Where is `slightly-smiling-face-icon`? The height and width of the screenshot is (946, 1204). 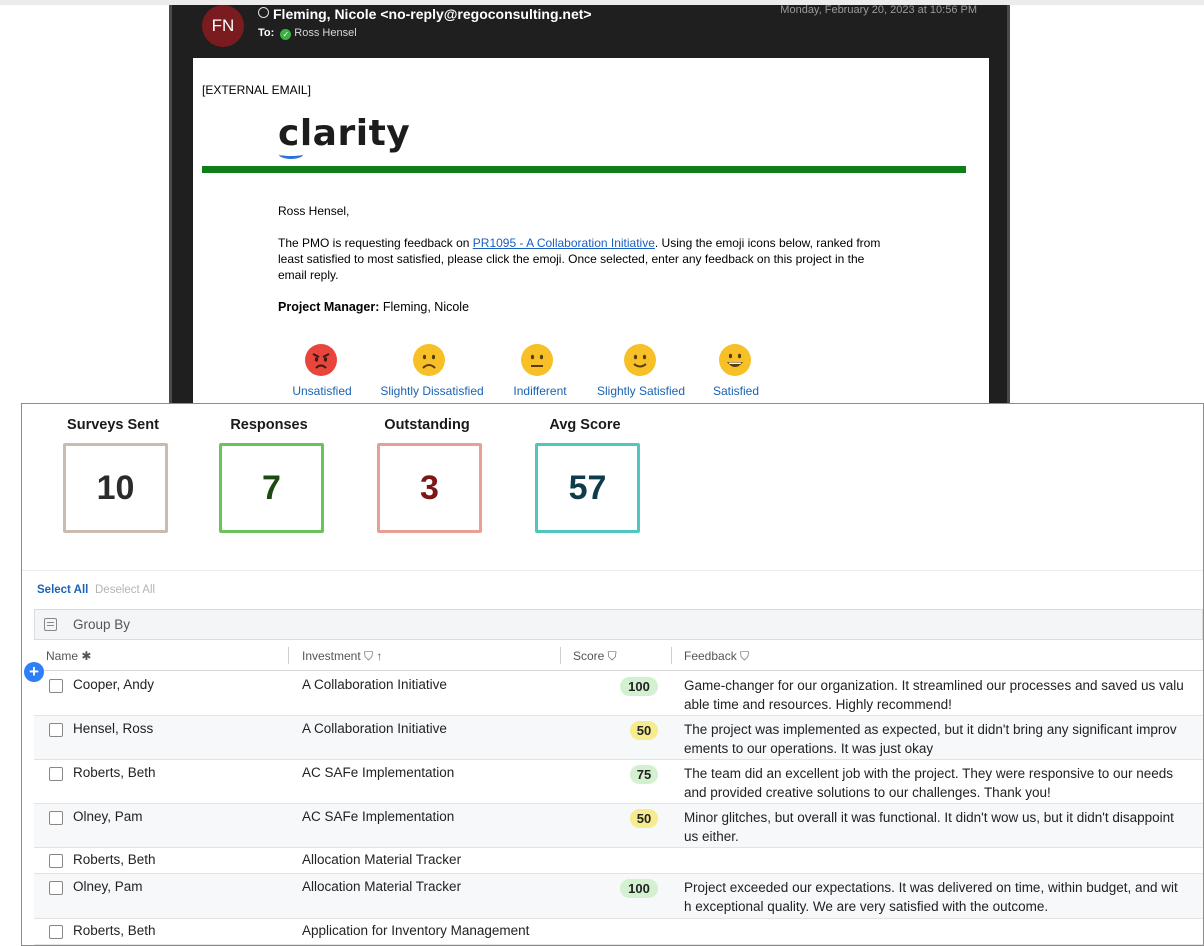 slightly-smiling-face-icon is located at coordinates (640, 360).